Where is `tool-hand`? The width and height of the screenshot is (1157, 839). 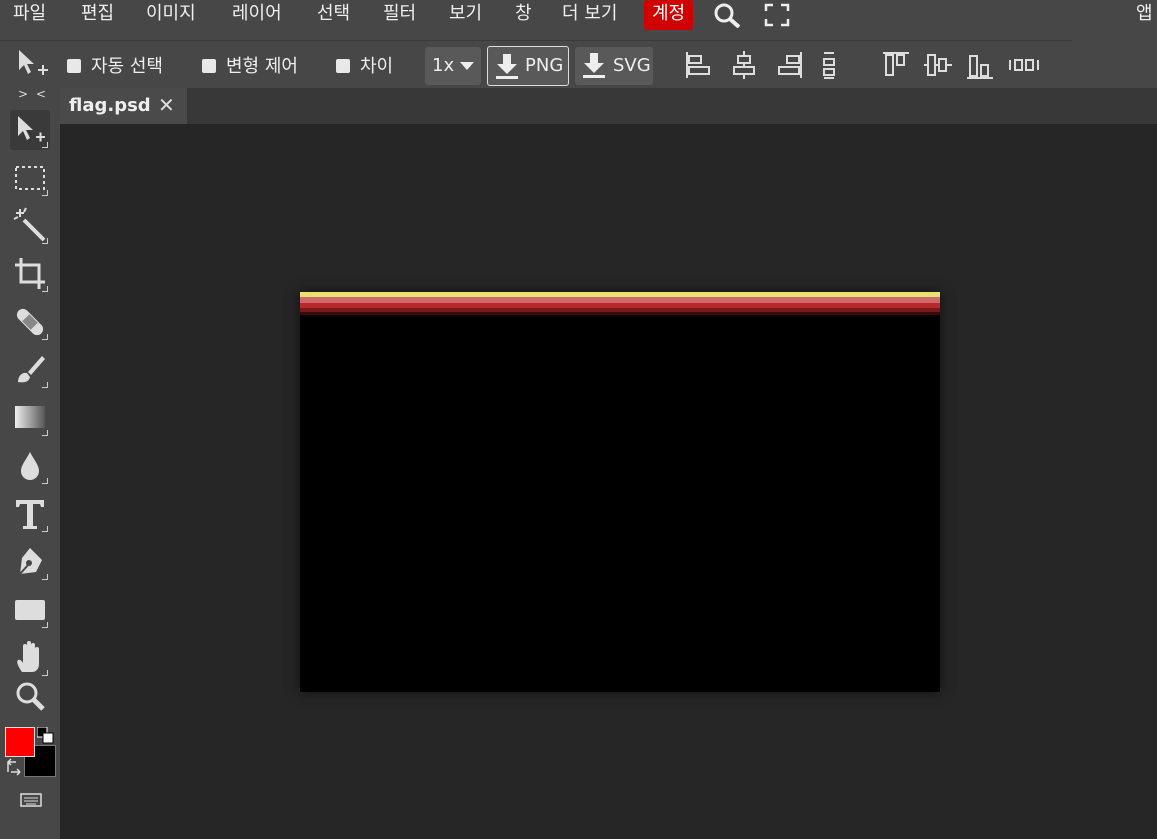 tool-hand is located at coordinates (30, 658).